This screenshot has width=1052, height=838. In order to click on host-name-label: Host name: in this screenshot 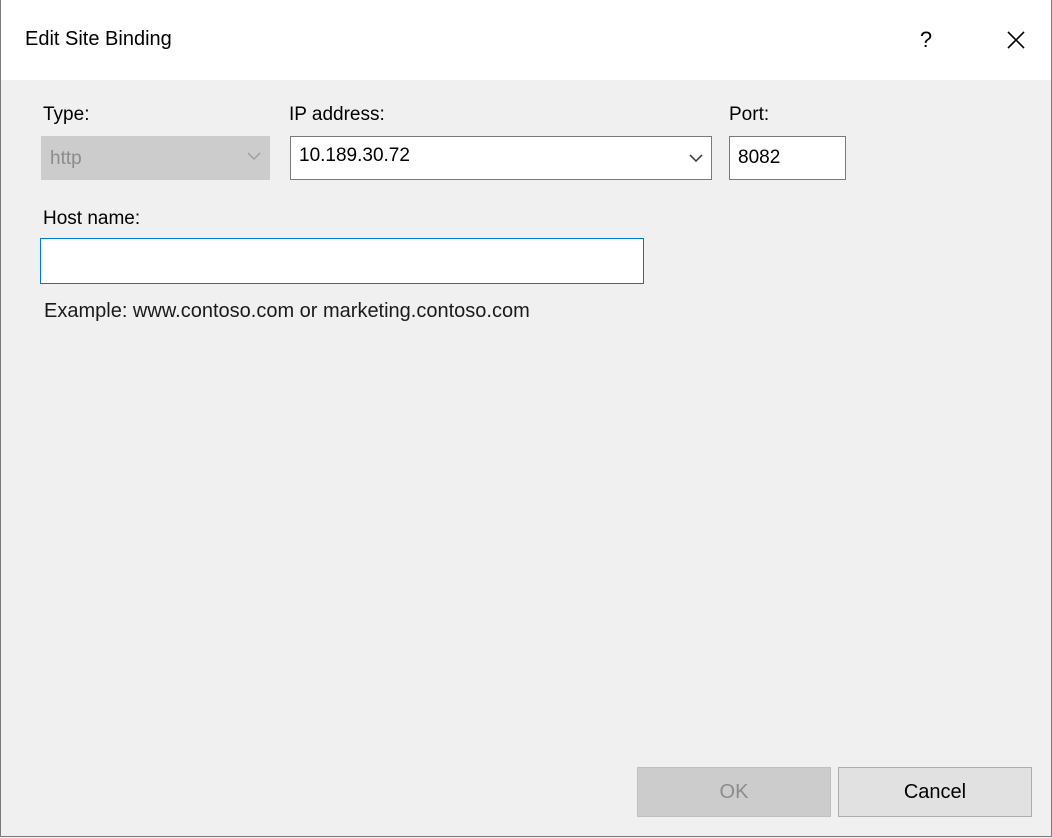, I will do `click(92, 218)`.